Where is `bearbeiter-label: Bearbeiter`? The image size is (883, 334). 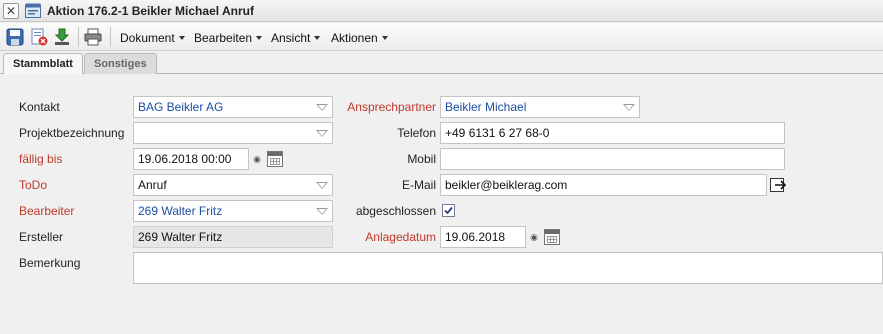
bearbeiter-label: Bearbeiter is located at coordinates (47, 211).